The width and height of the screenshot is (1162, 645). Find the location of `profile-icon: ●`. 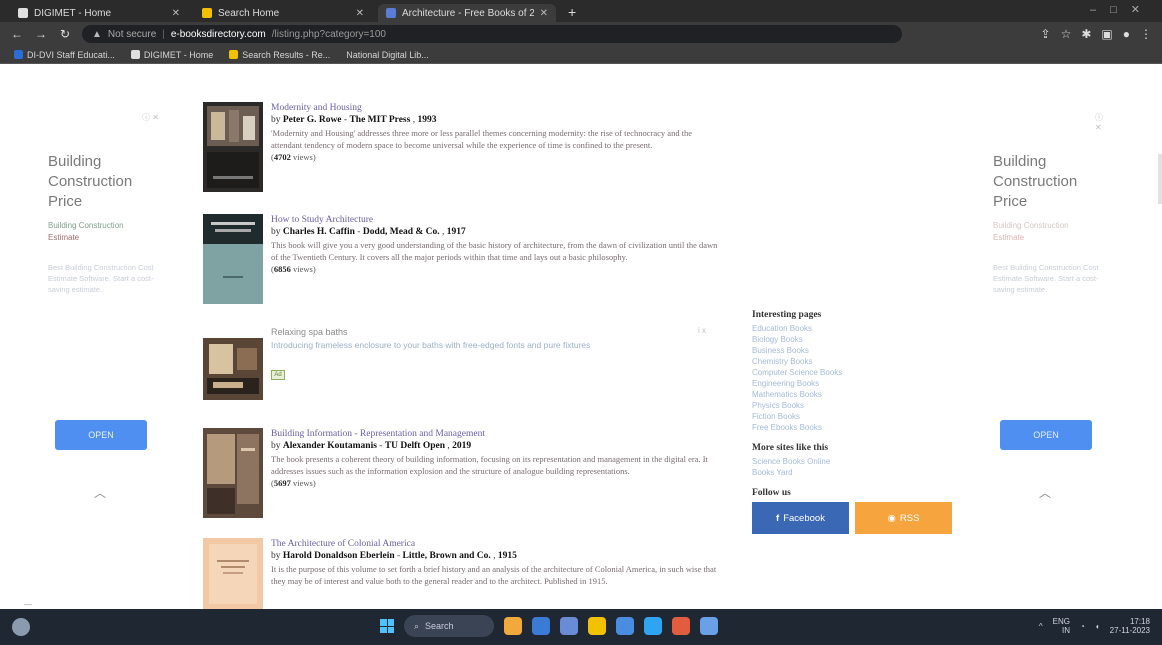

profile-icon: ● is located at coordinates (1126, 34).